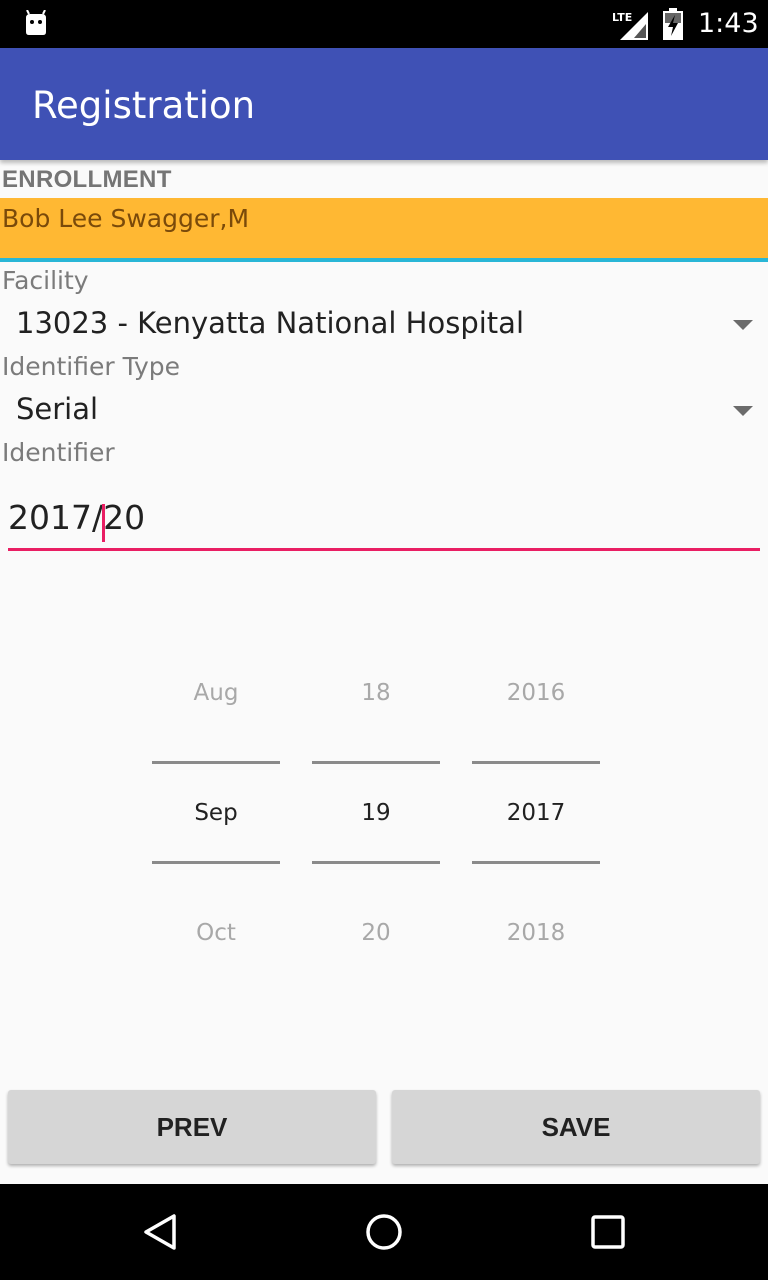 The image size is (768, 1280). Describe the element at coordinates (192, 1127) in the screenshot. I see `prev-button: PREV` at that location.